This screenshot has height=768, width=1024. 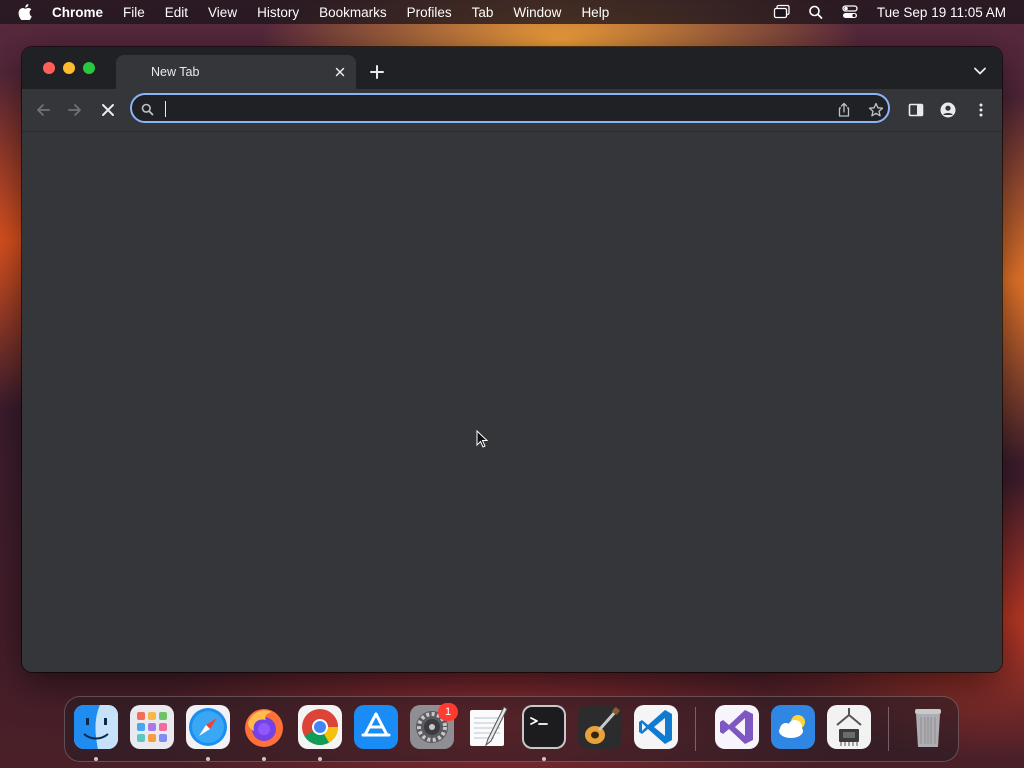 I want to click on app-store-icon, so click(x=376, y=727).